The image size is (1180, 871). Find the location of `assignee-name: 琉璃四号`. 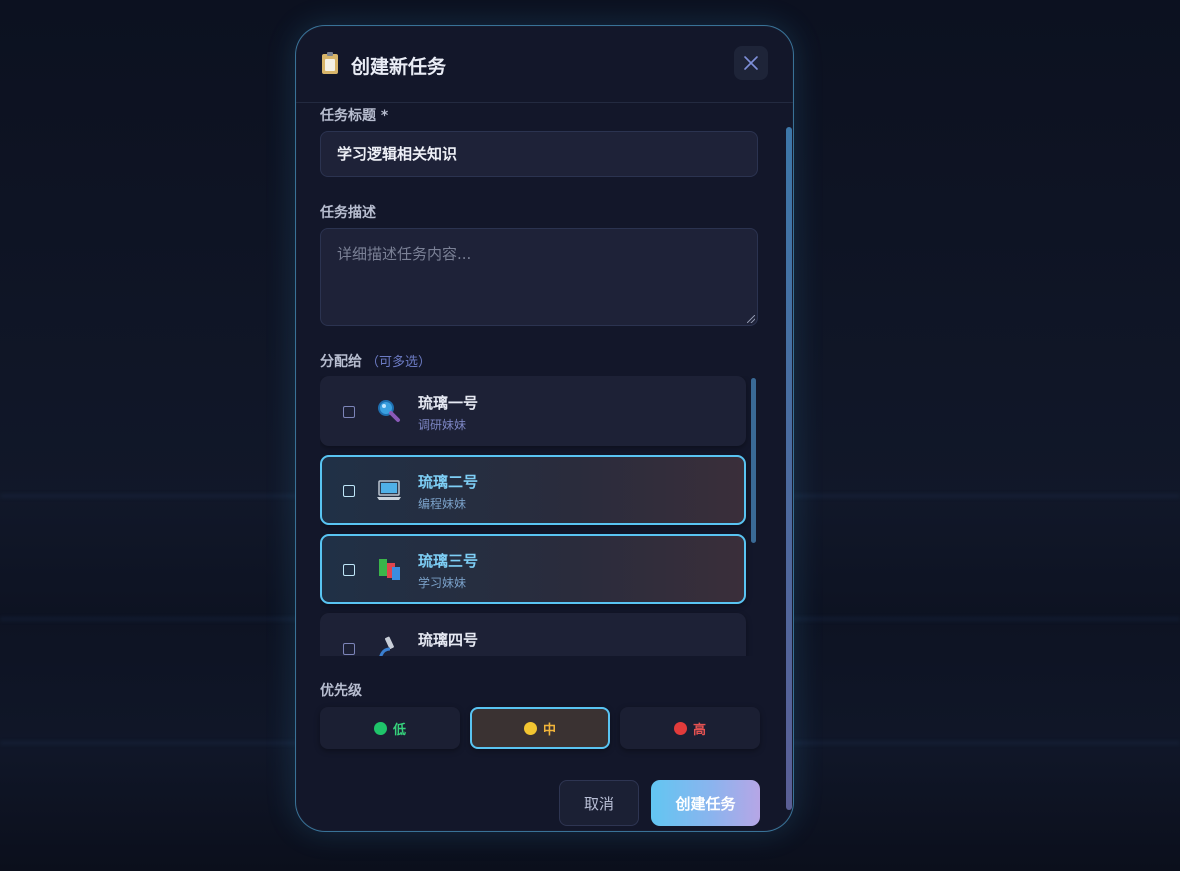

assignee-name: 琉璃四号 is located at coordinates (448, 640).